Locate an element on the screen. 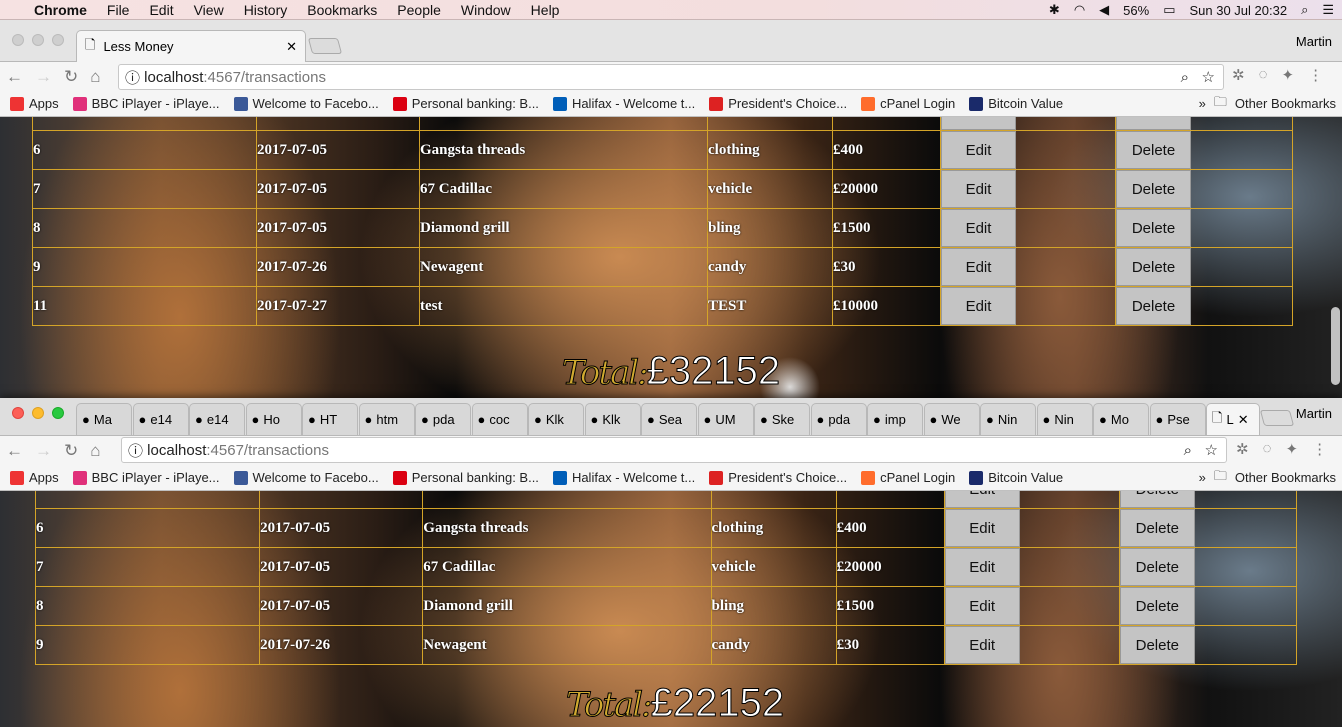 This screenshot has height=727, width=1342. browser-tab: 🗋 L ✕ is located at coordinates (1233, 419).